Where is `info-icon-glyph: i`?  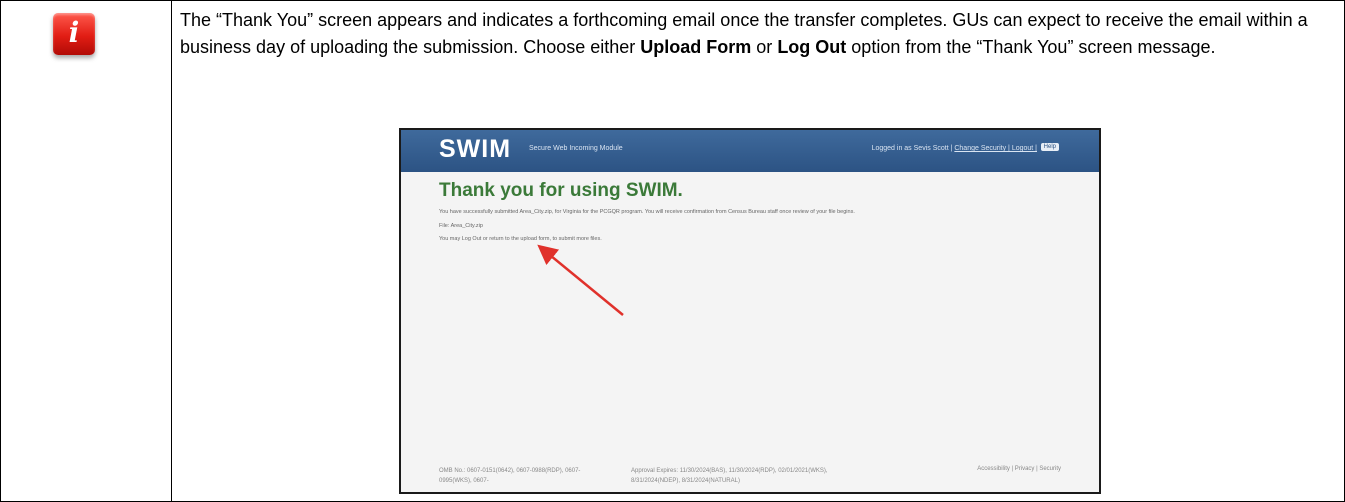
info-icon-glyph: i is located at coordinates (74, 32).